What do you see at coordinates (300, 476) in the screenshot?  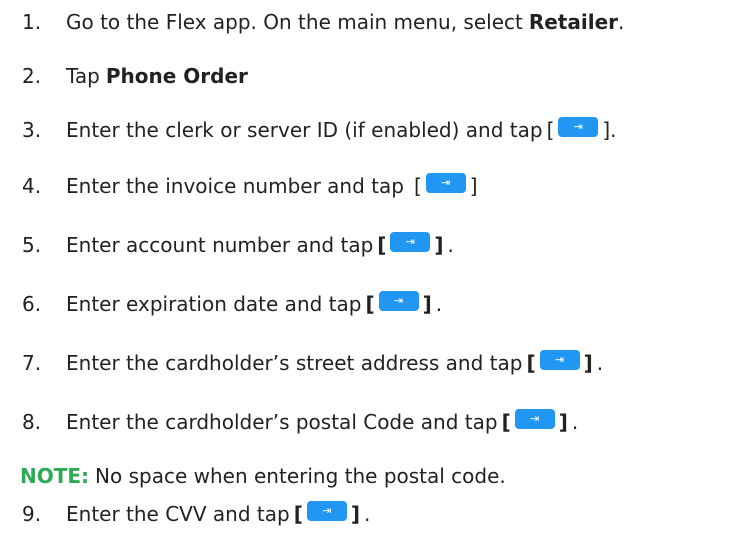 I see `note-text: No space when entering the postal code.` at bounding box center [300, 476].